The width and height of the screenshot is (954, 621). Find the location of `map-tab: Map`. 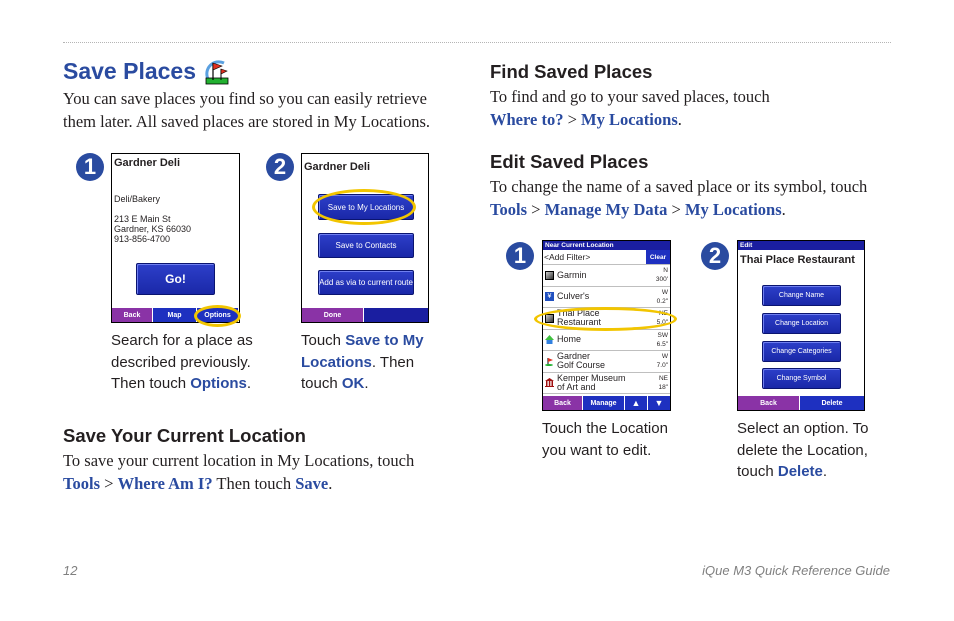

map-tab: Map is located at coordinates (175, 315).